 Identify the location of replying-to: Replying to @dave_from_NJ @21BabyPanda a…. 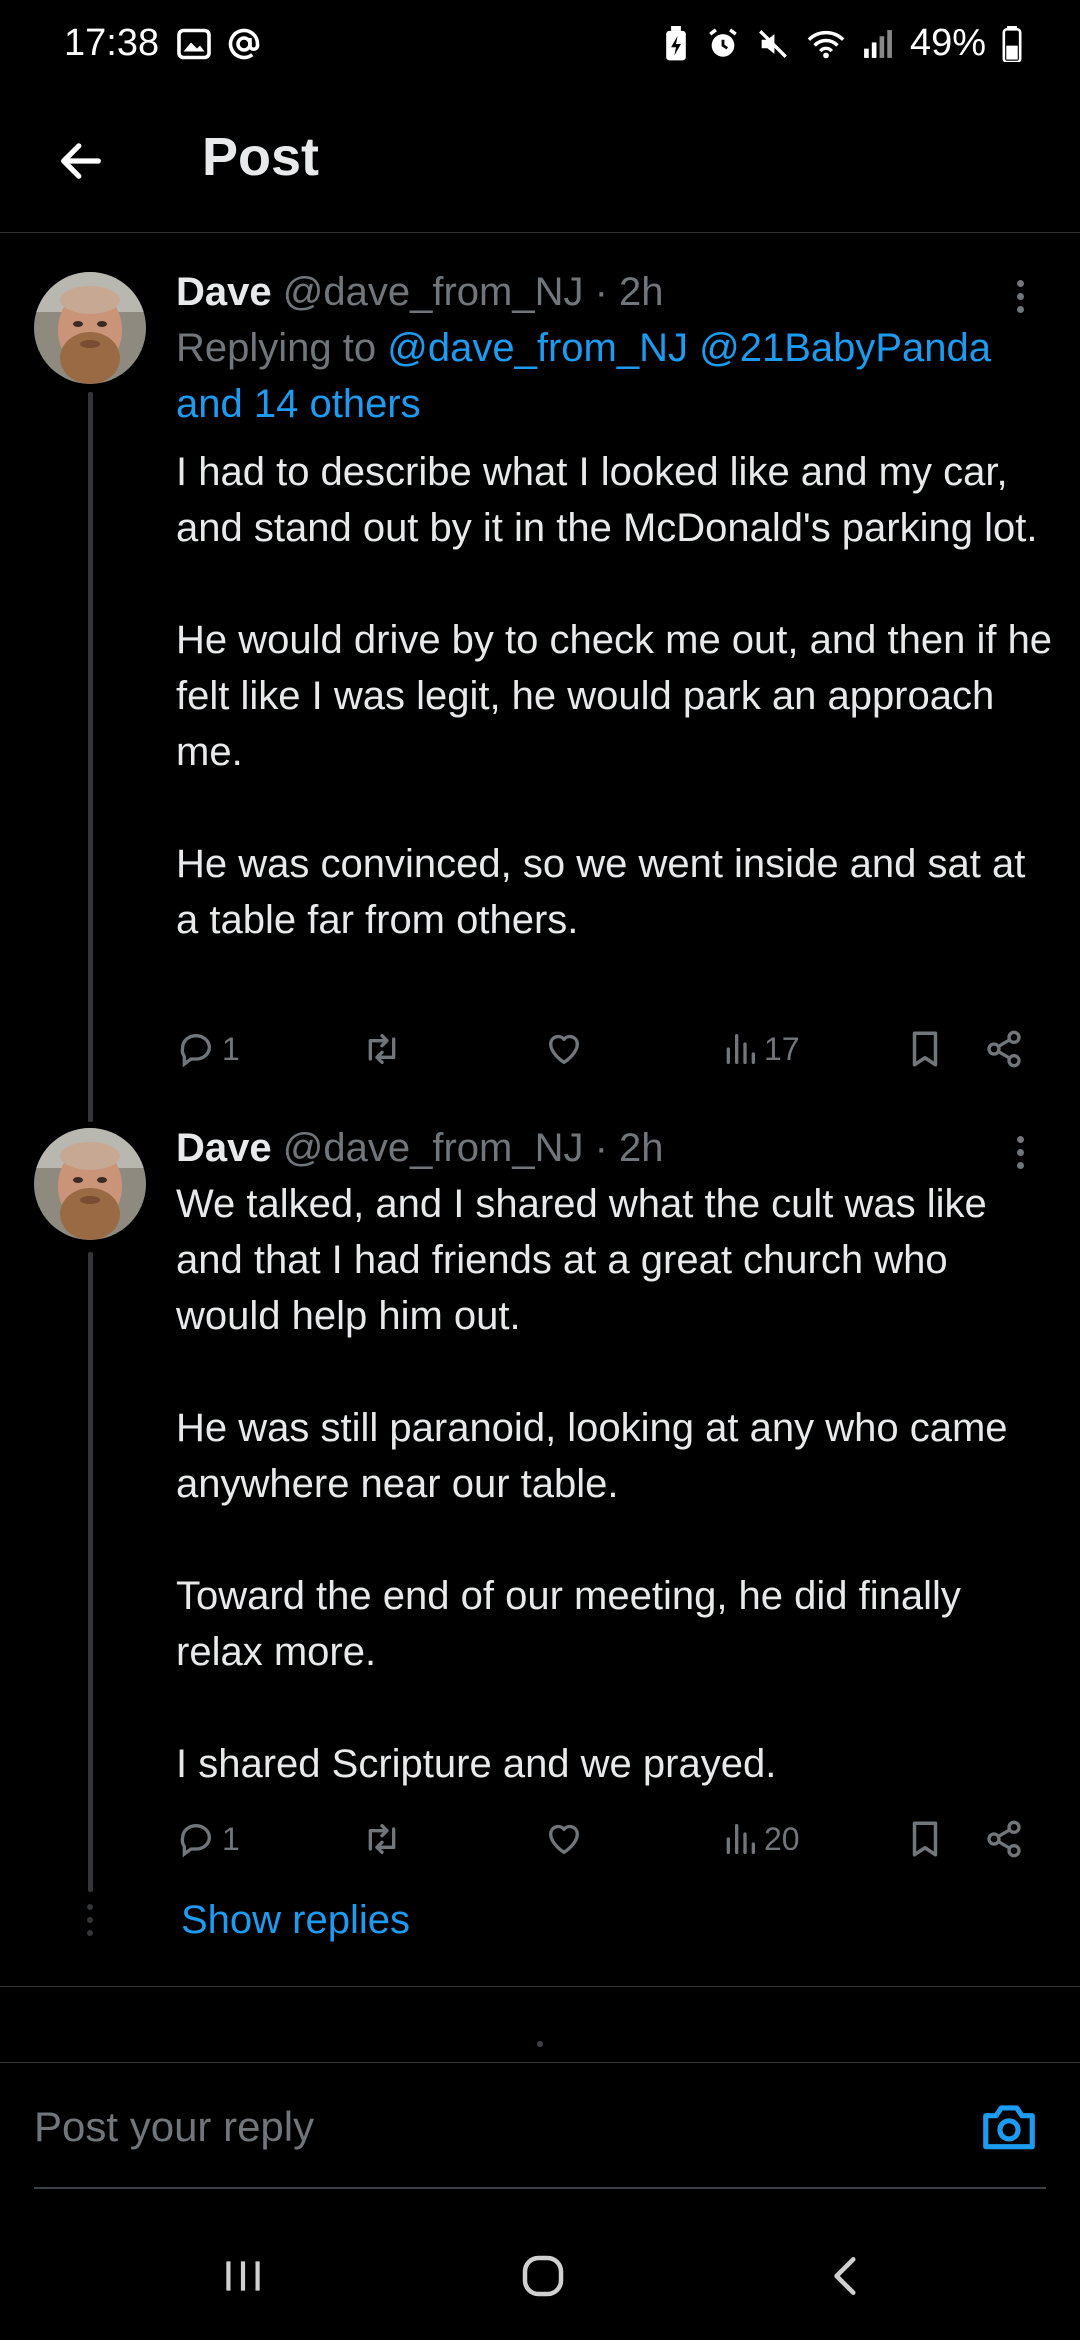
(606, 376).